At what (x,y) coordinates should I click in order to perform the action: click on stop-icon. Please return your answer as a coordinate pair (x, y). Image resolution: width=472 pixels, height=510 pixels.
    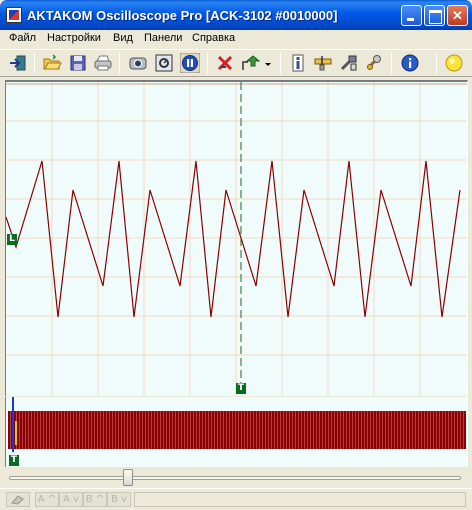
    Looking at the image, I should click on (225, 63).